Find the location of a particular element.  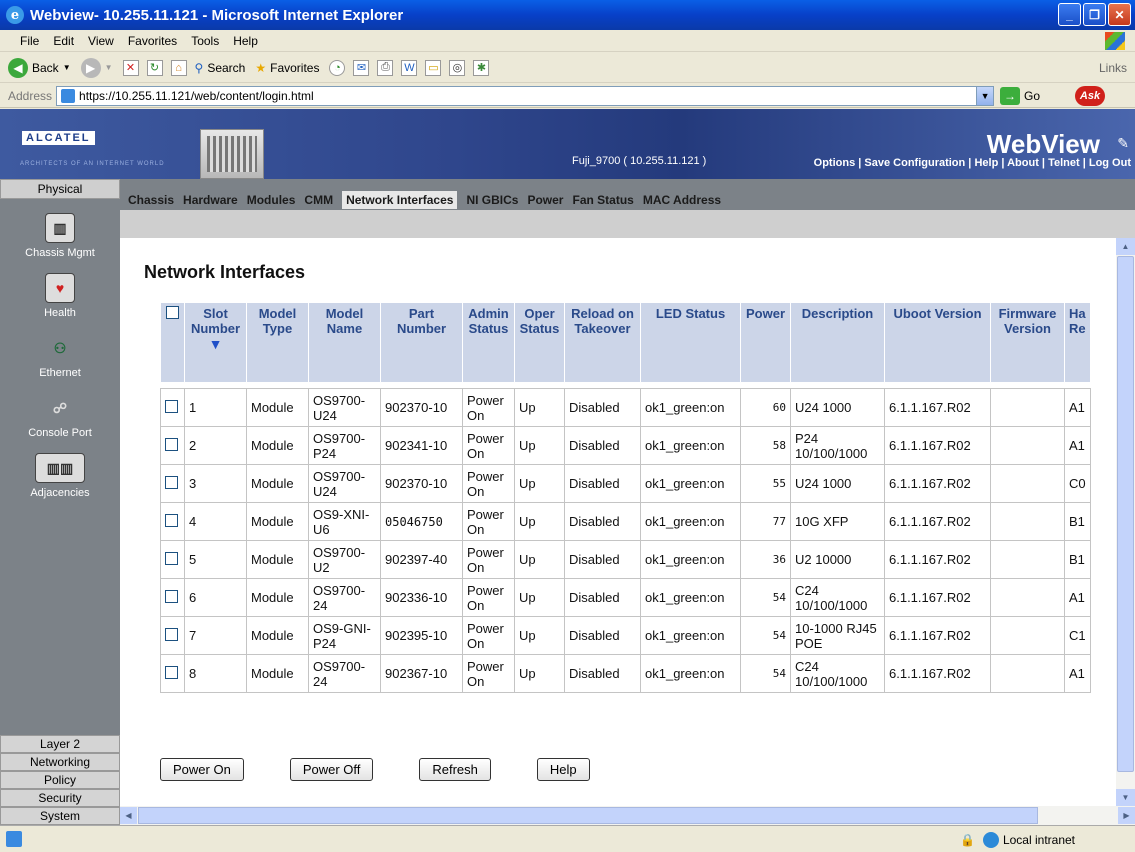

help-button: Help is located at coordinates (563, 769).